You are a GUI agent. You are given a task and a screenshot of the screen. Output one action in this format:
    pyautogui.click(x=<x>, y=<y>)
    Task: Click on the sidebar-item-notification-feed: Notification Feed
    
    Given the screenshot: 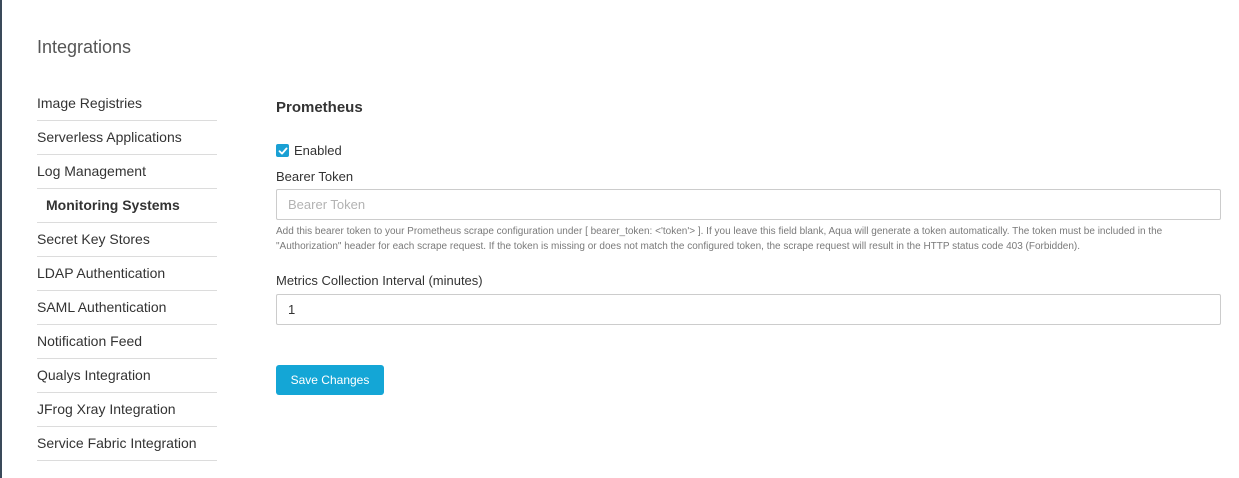 What is the action you would take?
    pyautogui.click(x=127, y=342)
    